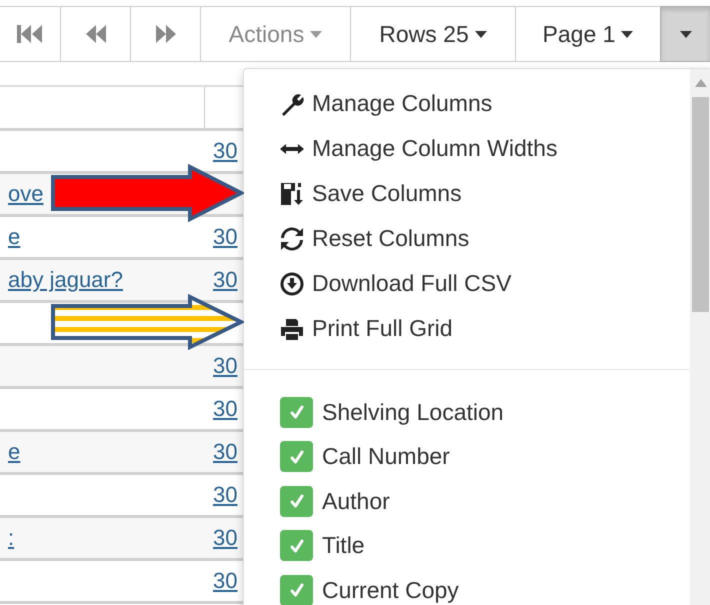  I want to click on column-toggle: Shelving Location, so click(467, 412).